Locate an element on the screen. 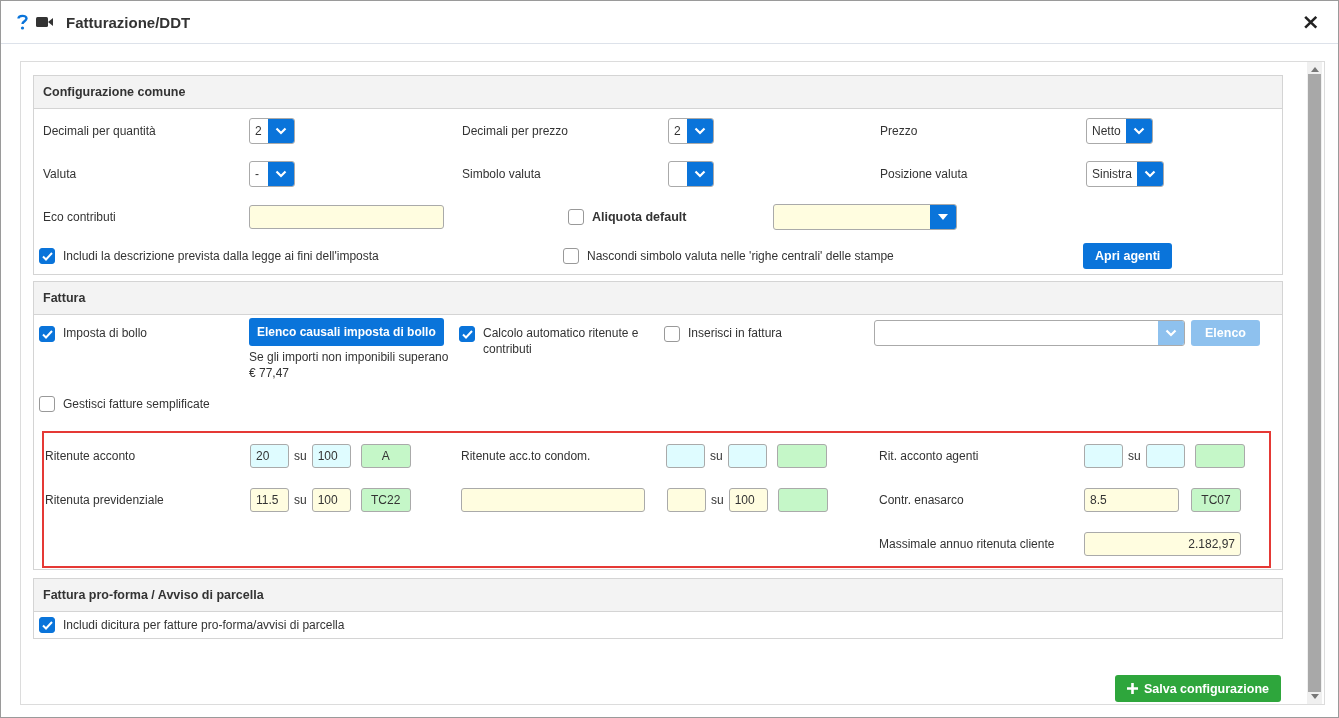  checkbox-label: Includi la descrizione prevista dalla legge ai fini dell'imposta is located at coordinates (221, 256).